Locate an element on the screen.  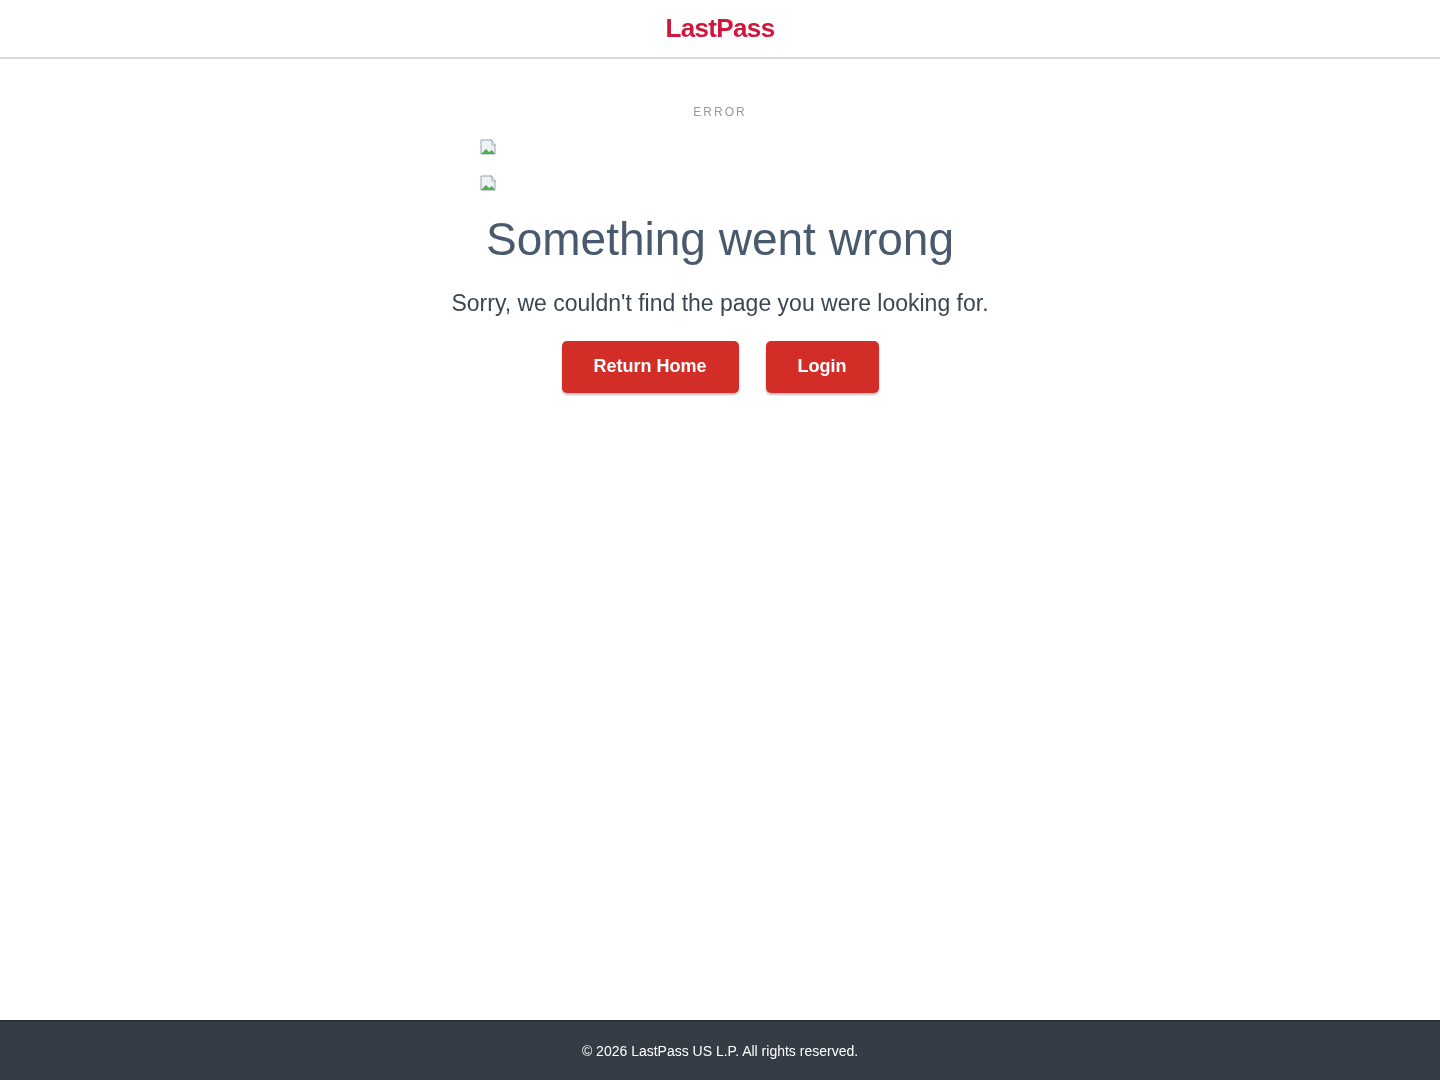
action-button: Return Home is located at coordinates (650, 366).